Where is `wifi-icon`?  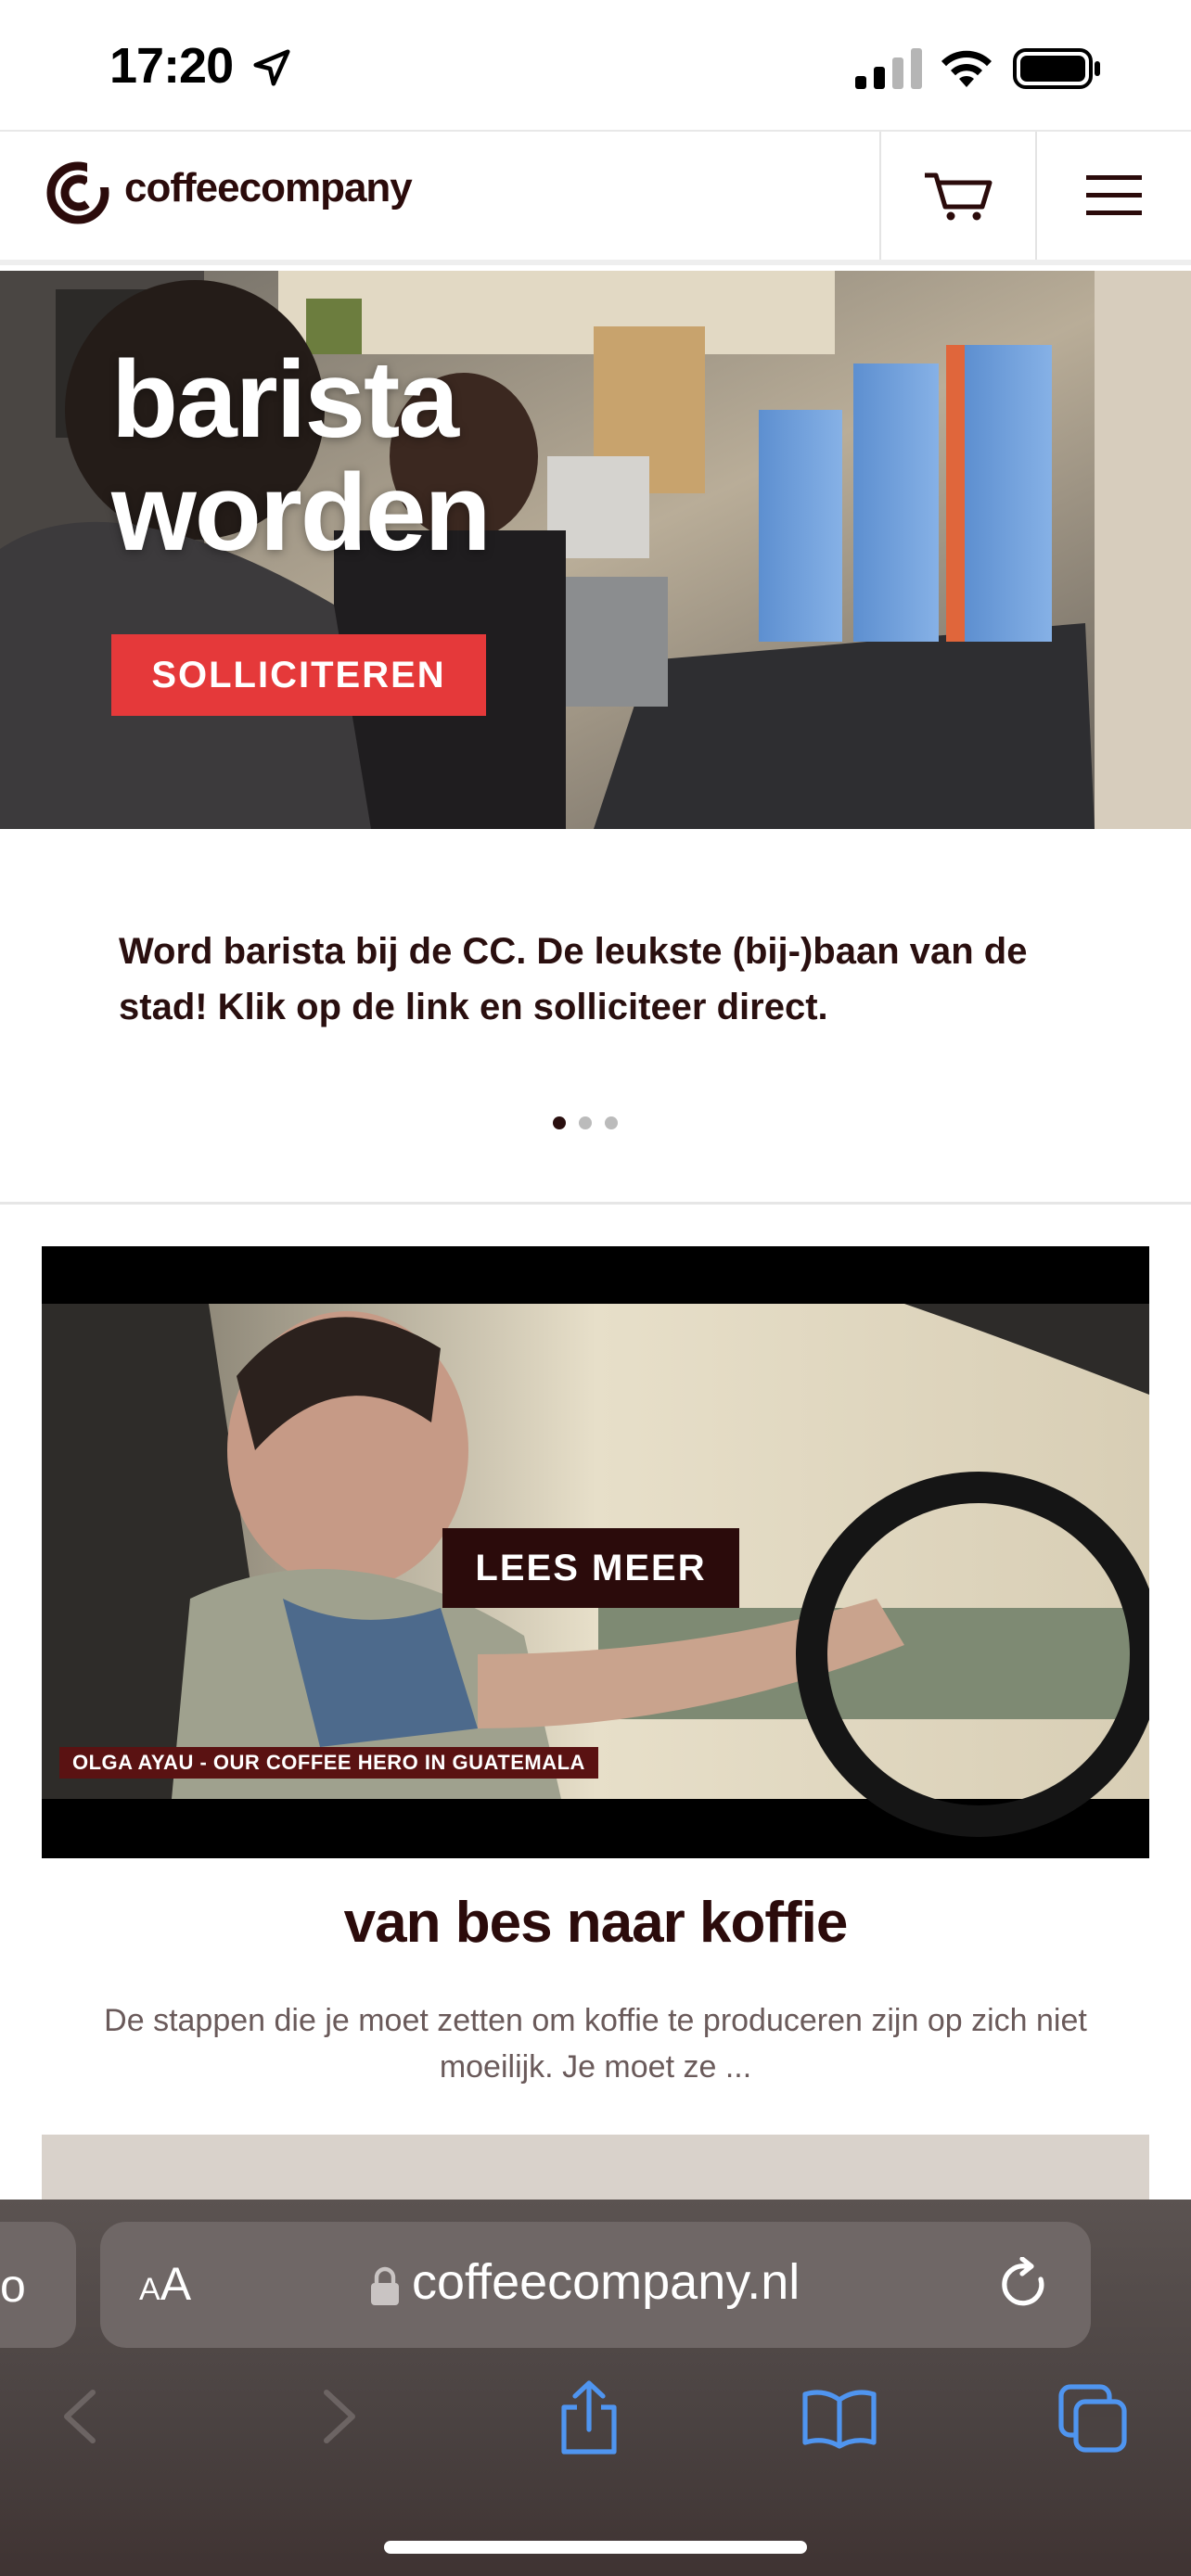
wifi-icon is located at coordinates (966, 68).